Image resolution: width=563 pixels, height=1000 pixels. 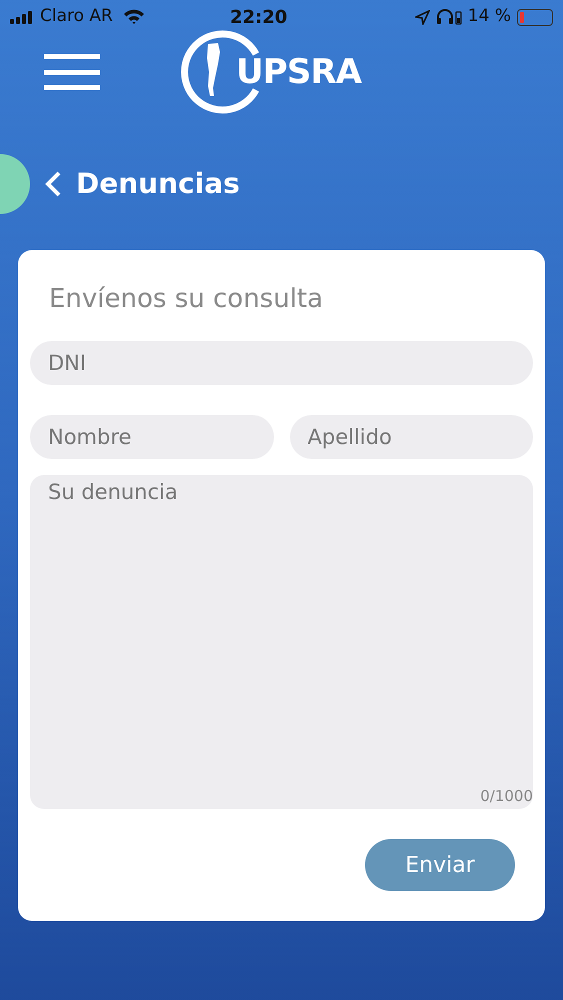 What do you see at coordinates (186, 299) in the screenshot?
I see `form-title: Envíenos su consulta` at bounding box center [186, 299].